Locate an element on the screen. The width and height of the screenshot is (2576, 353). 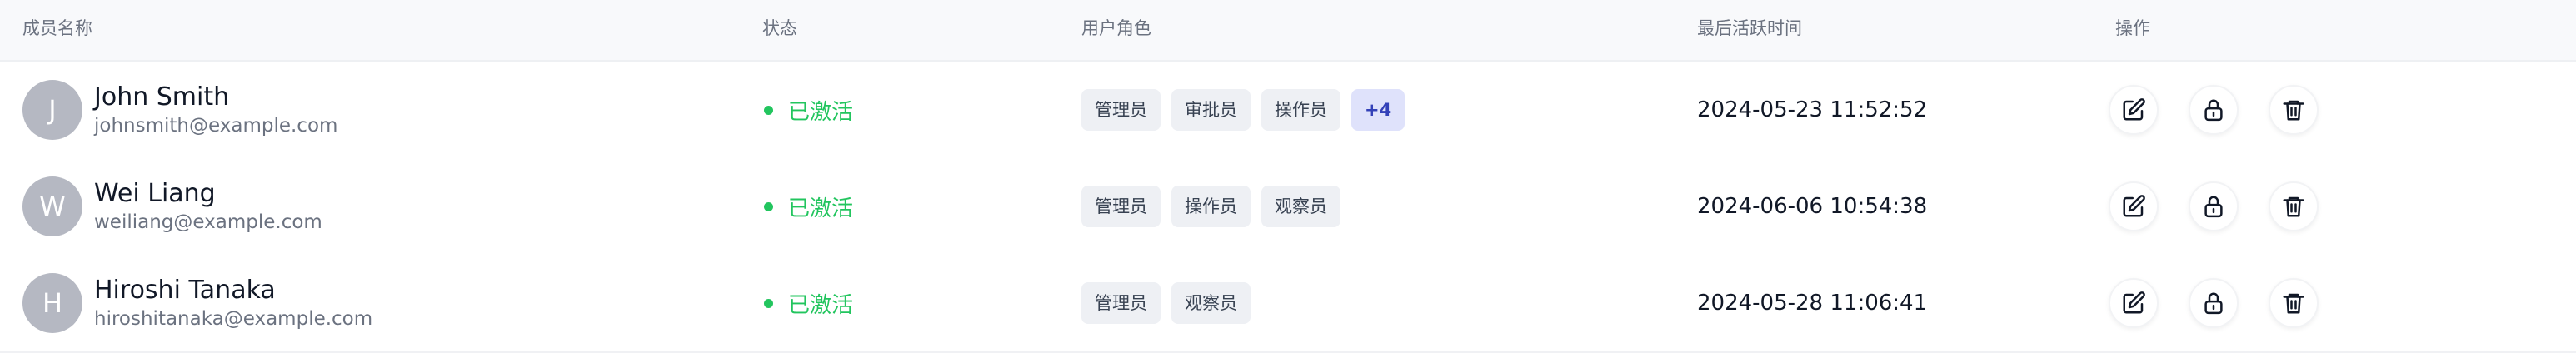
last-active-cell: 2024-05-28 11:06:41 is located at coordinates (1812, 303).